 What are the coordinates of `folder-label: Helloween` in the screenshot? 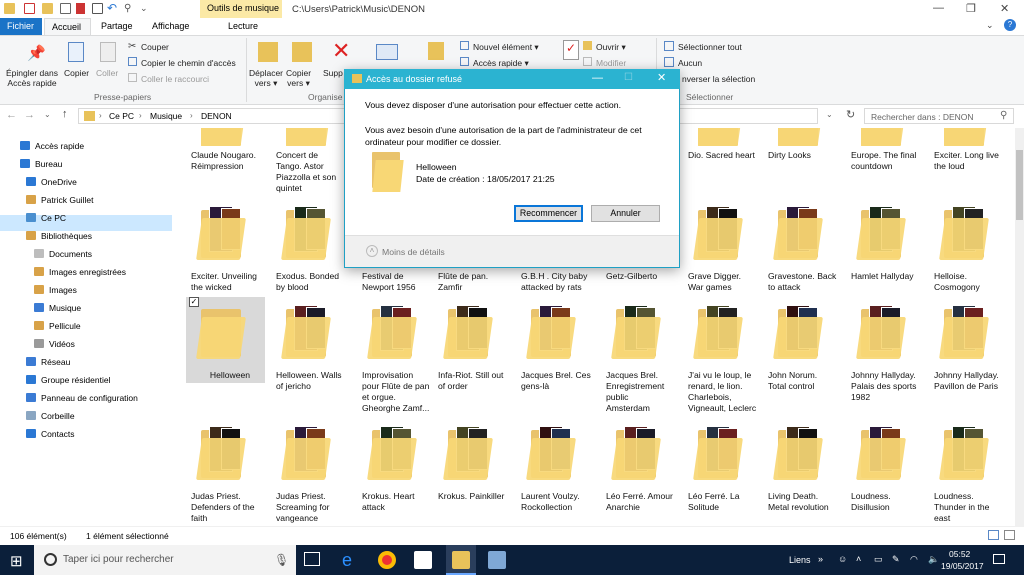 It's located at (230, 375).